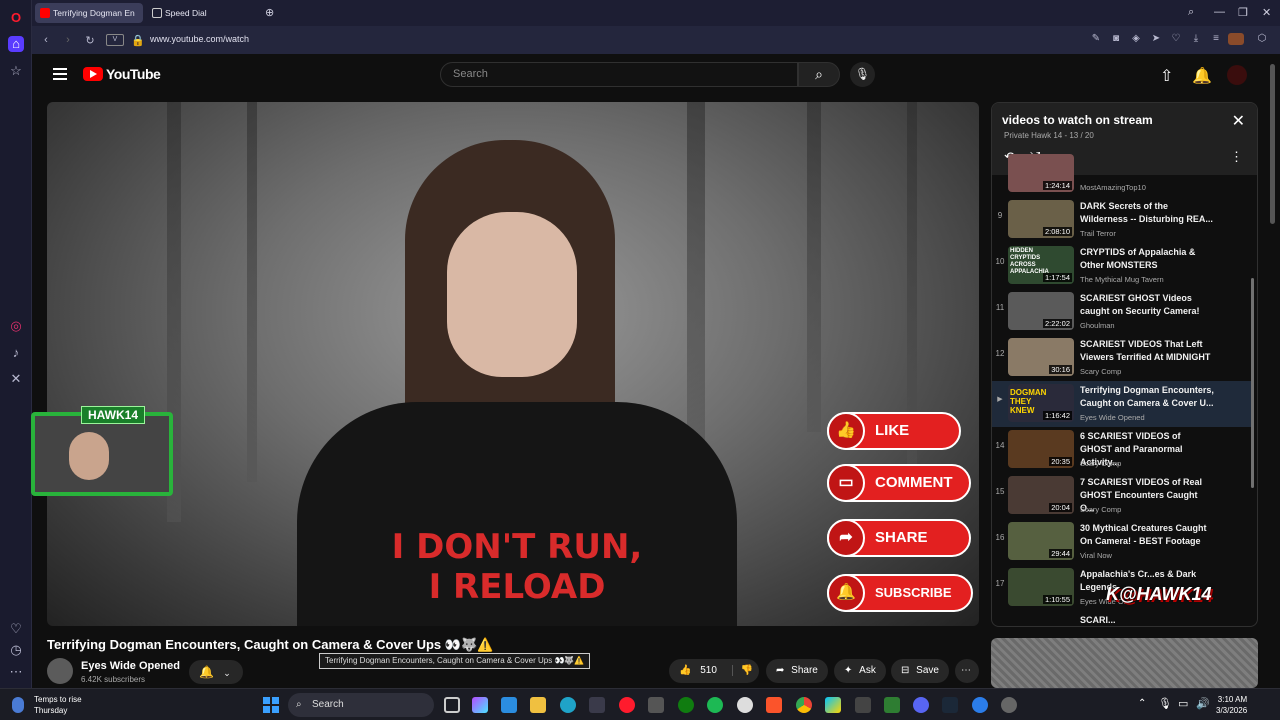 This screenshot has width=1280, height=720. What do you see at coordinates (797, 671) in the screenshot?
I see `share-button: ➦ Share` at bounding box center [797, 671].